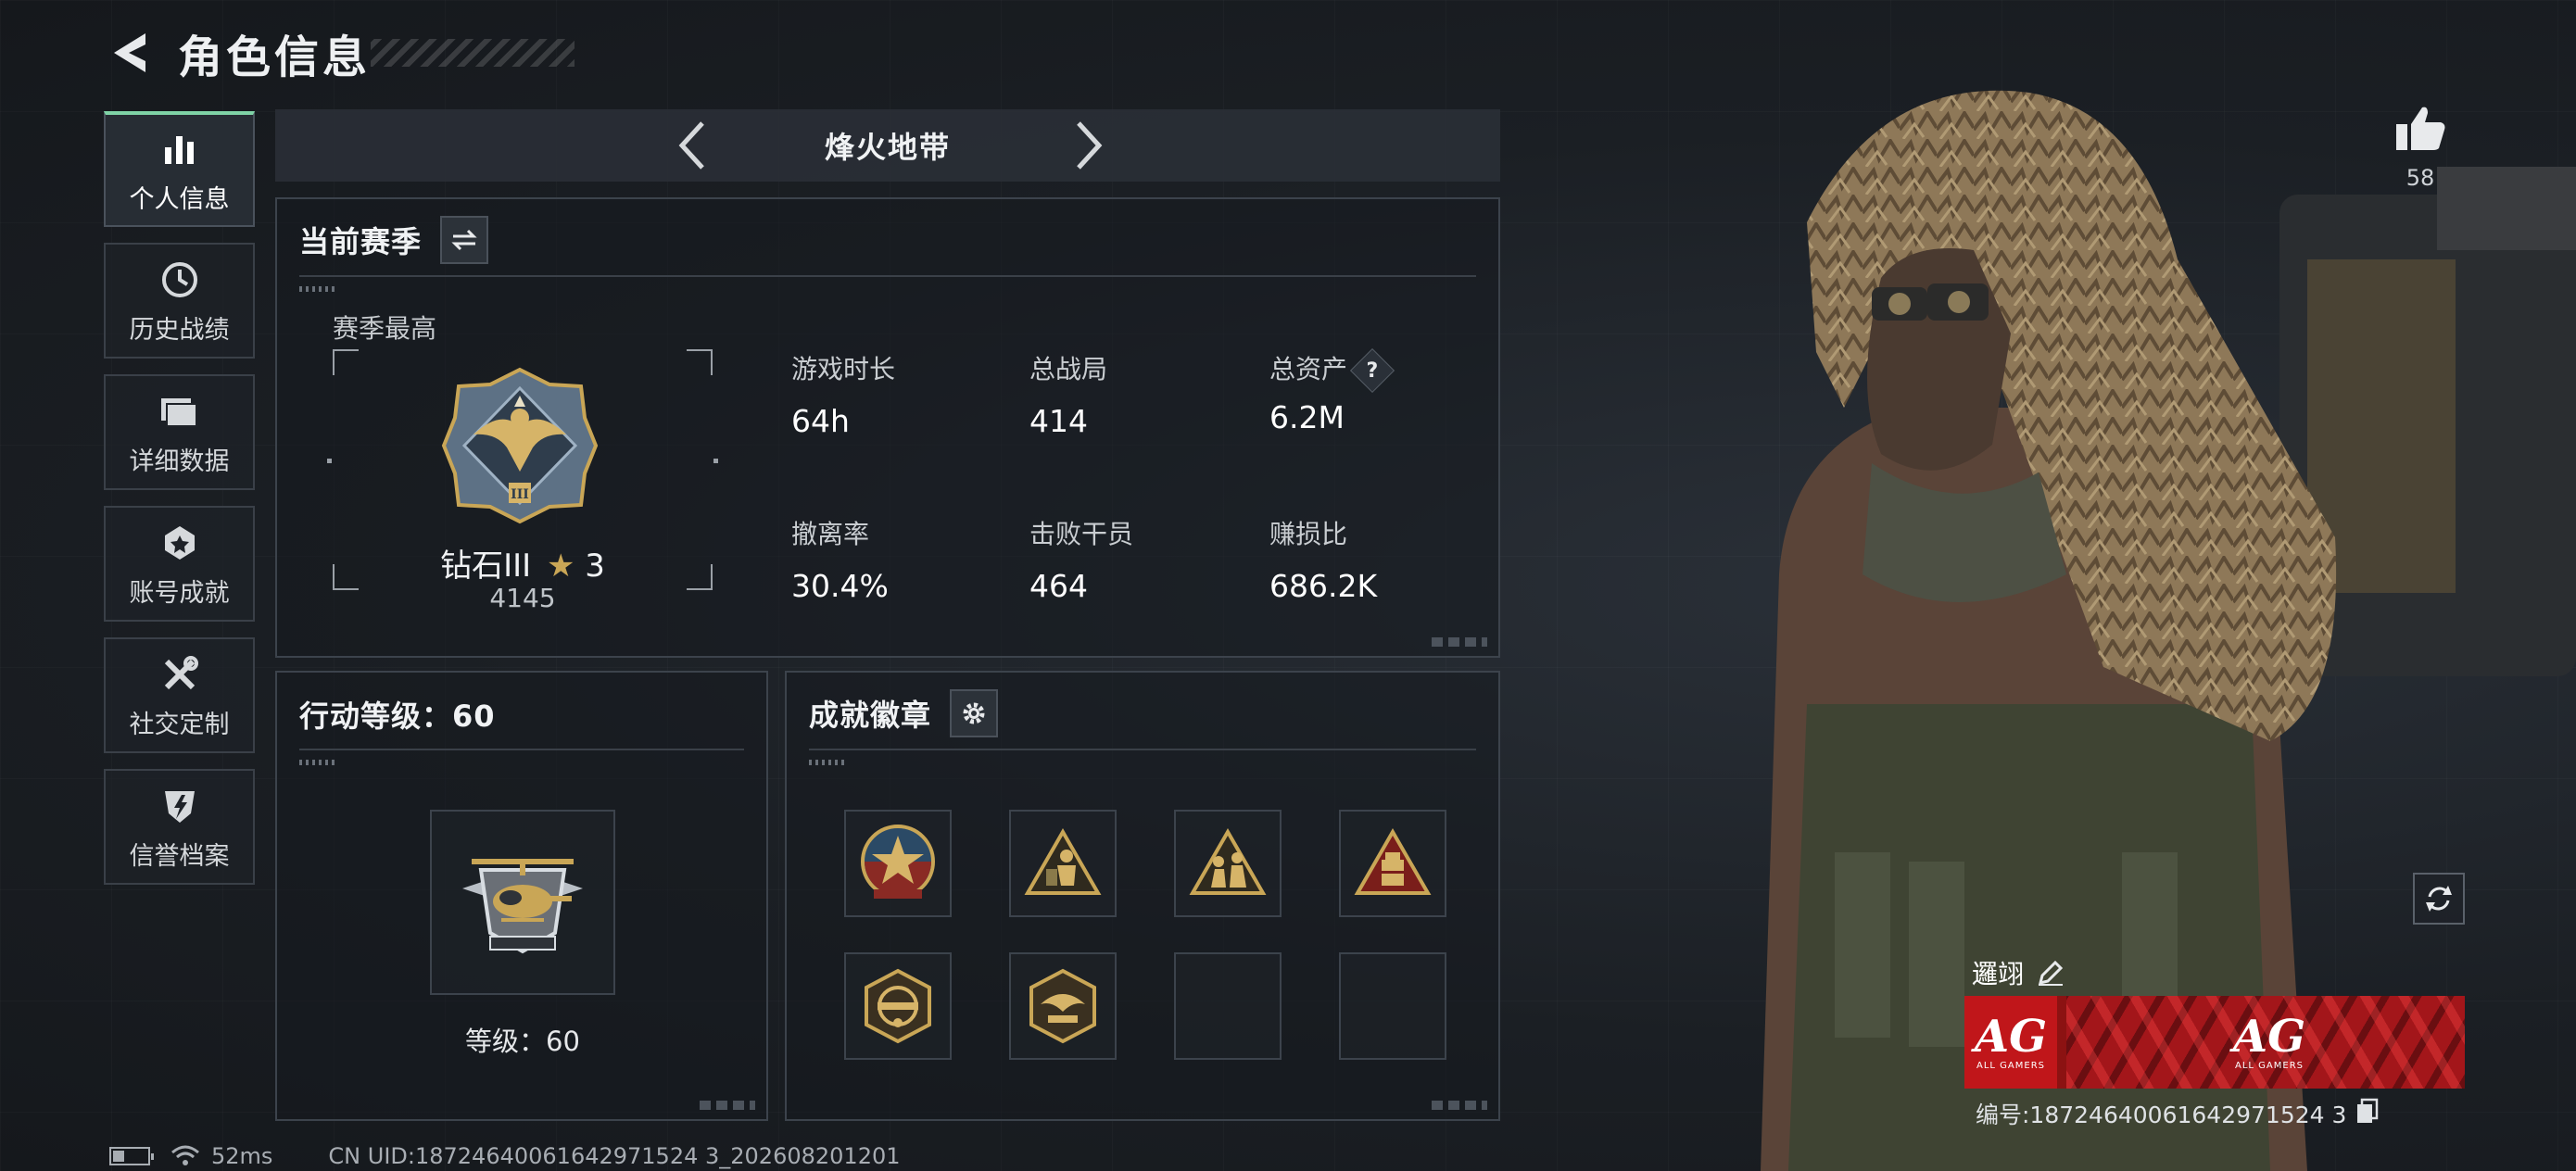 This screenshot has height=1171, width=2576. I want to click on folder-icon, so click(179, 411).